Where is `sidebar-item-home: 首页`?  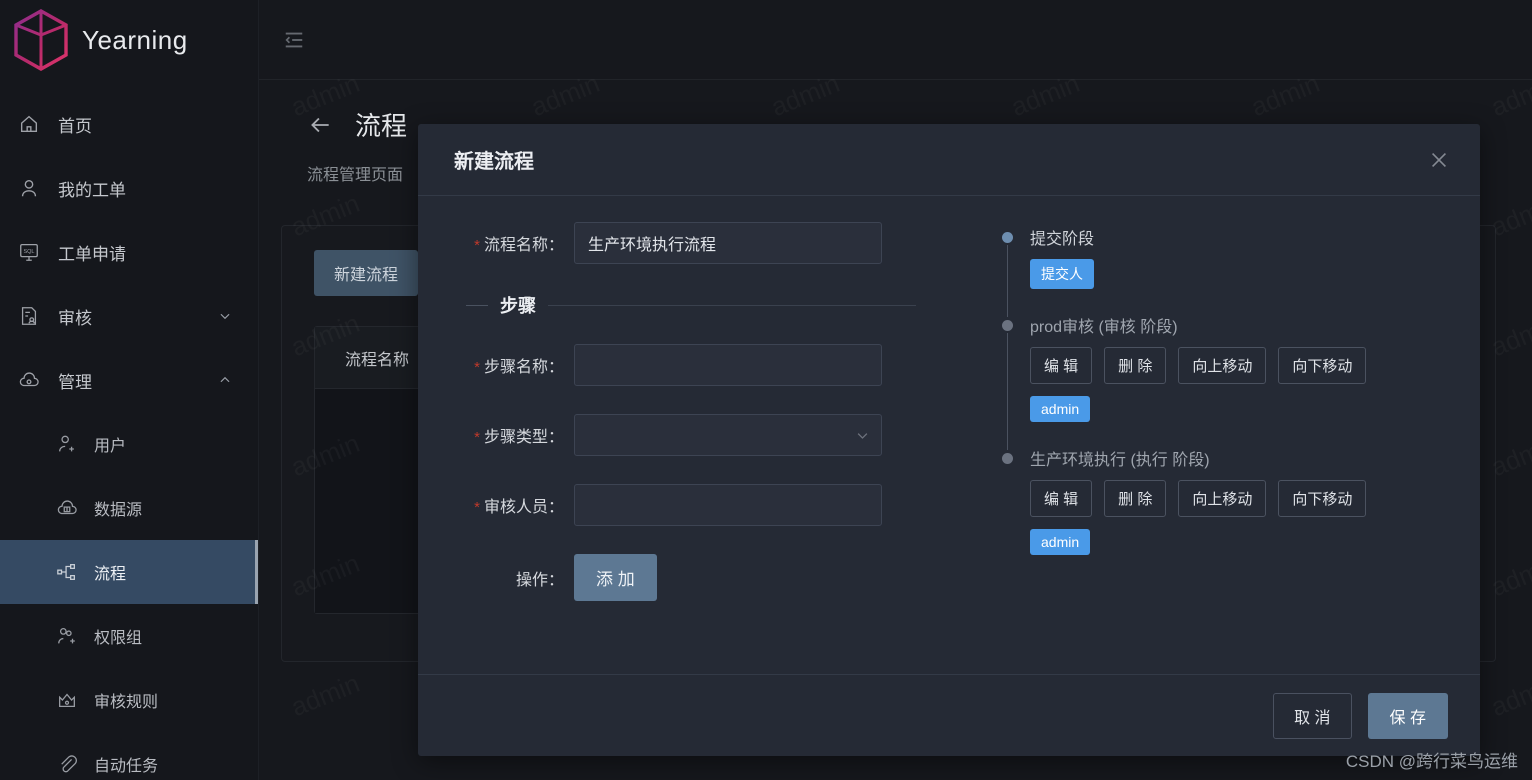
sidebar-item-home: 首页 is located at coordinates (129, 124).